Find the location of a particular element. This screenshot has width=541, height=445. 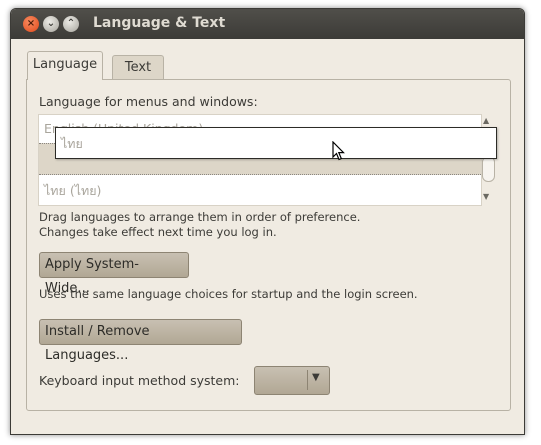

dragged-language-item: ไทย is located at coordinates (276, 143).